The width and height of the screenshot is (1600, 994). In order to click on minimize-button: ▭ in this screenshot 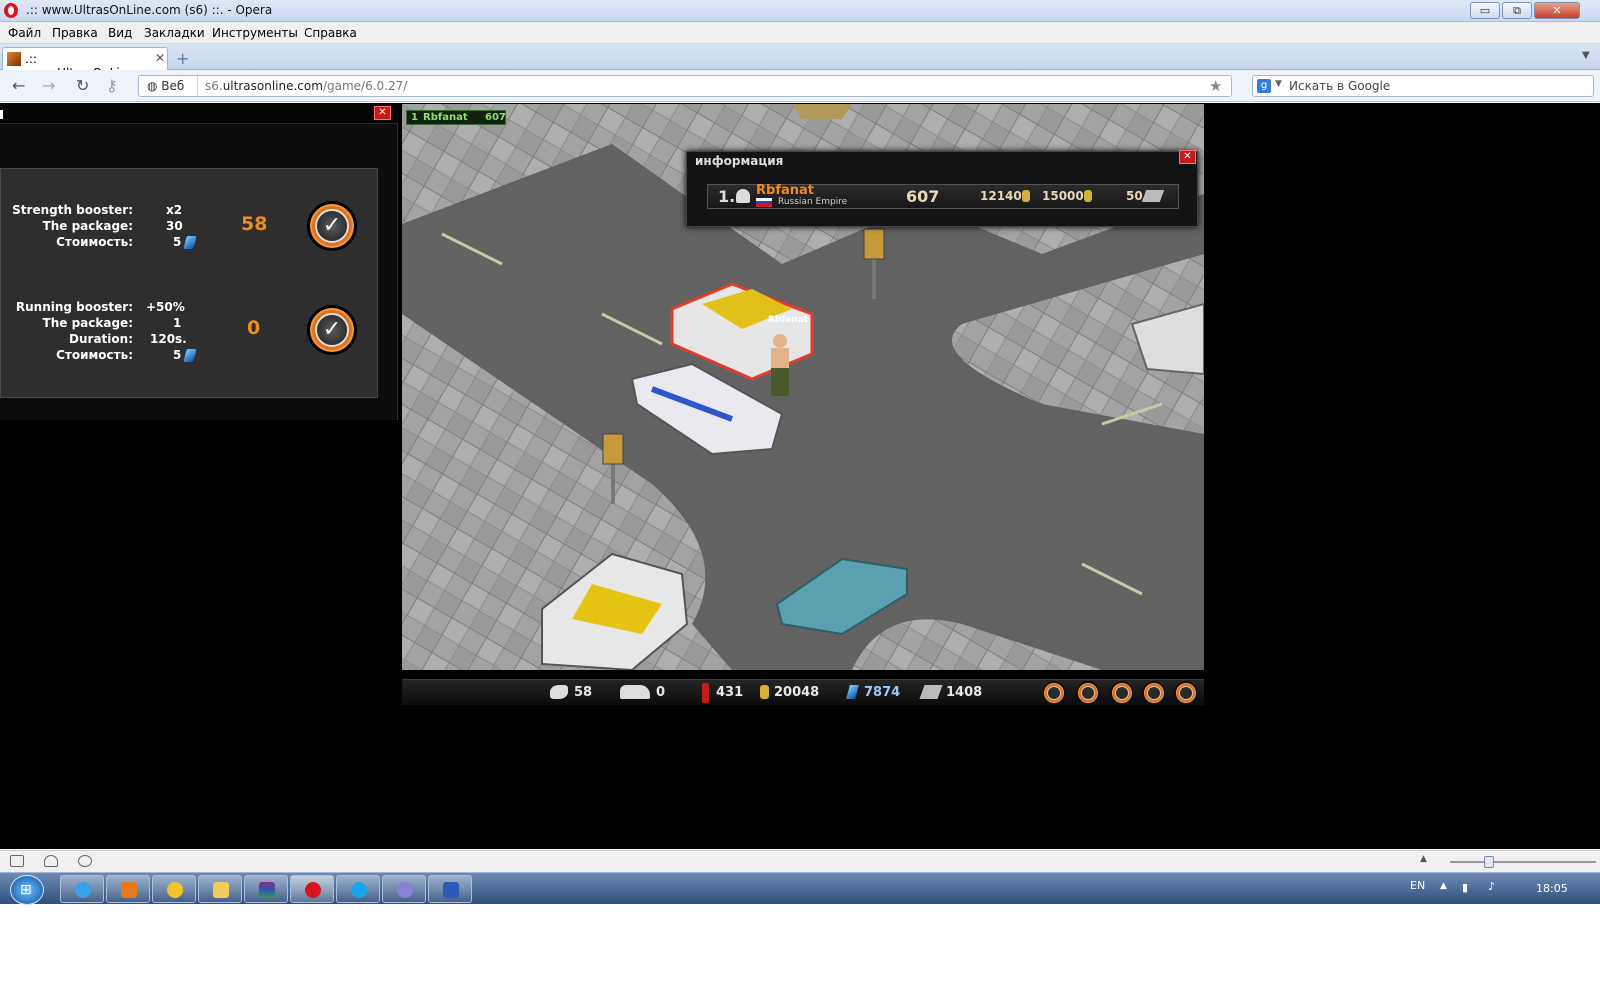, I will do `click(1485, 10)`.